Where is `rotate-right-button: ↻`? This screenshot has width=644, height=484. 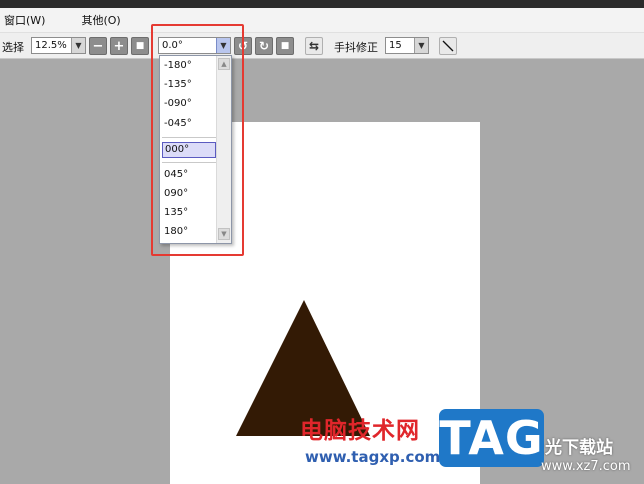 rotate-right-button: ↻ is located at coordinates (264, 46).